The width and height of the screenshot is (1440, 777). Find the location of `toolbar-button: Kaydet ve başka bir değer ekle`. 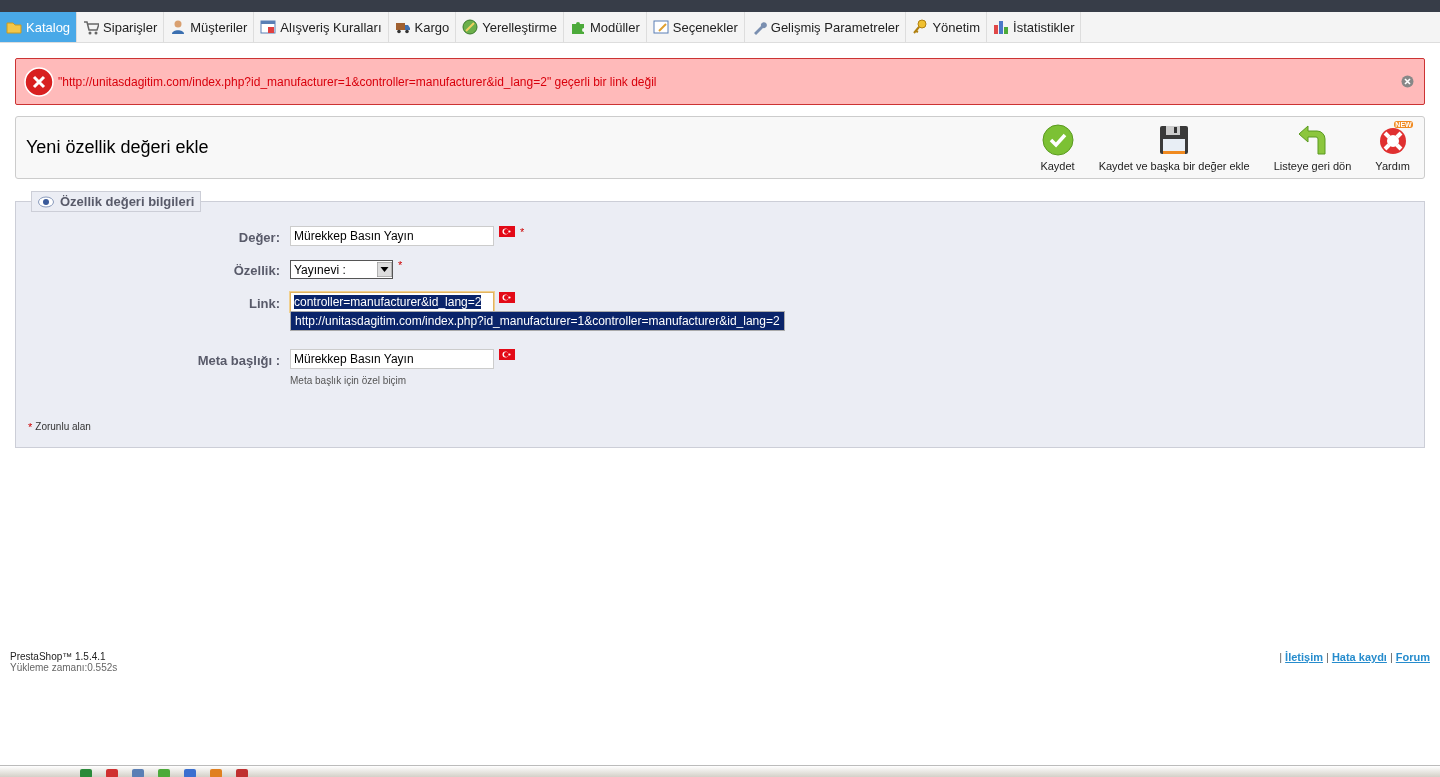

toolbar-button: Kaydet ve başka bir değer ekle is located at coordinates (1174, 147).